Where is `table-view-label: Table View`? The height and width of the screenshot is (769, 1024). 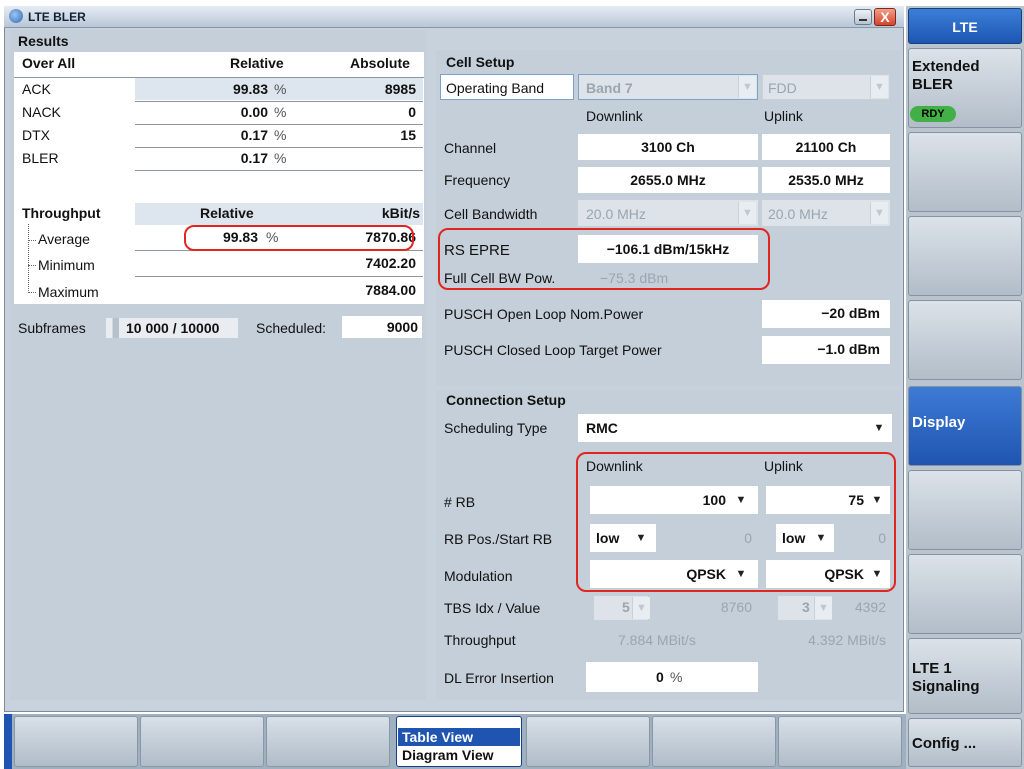
table-view-label: Table View is located at coordinates (438, 737).